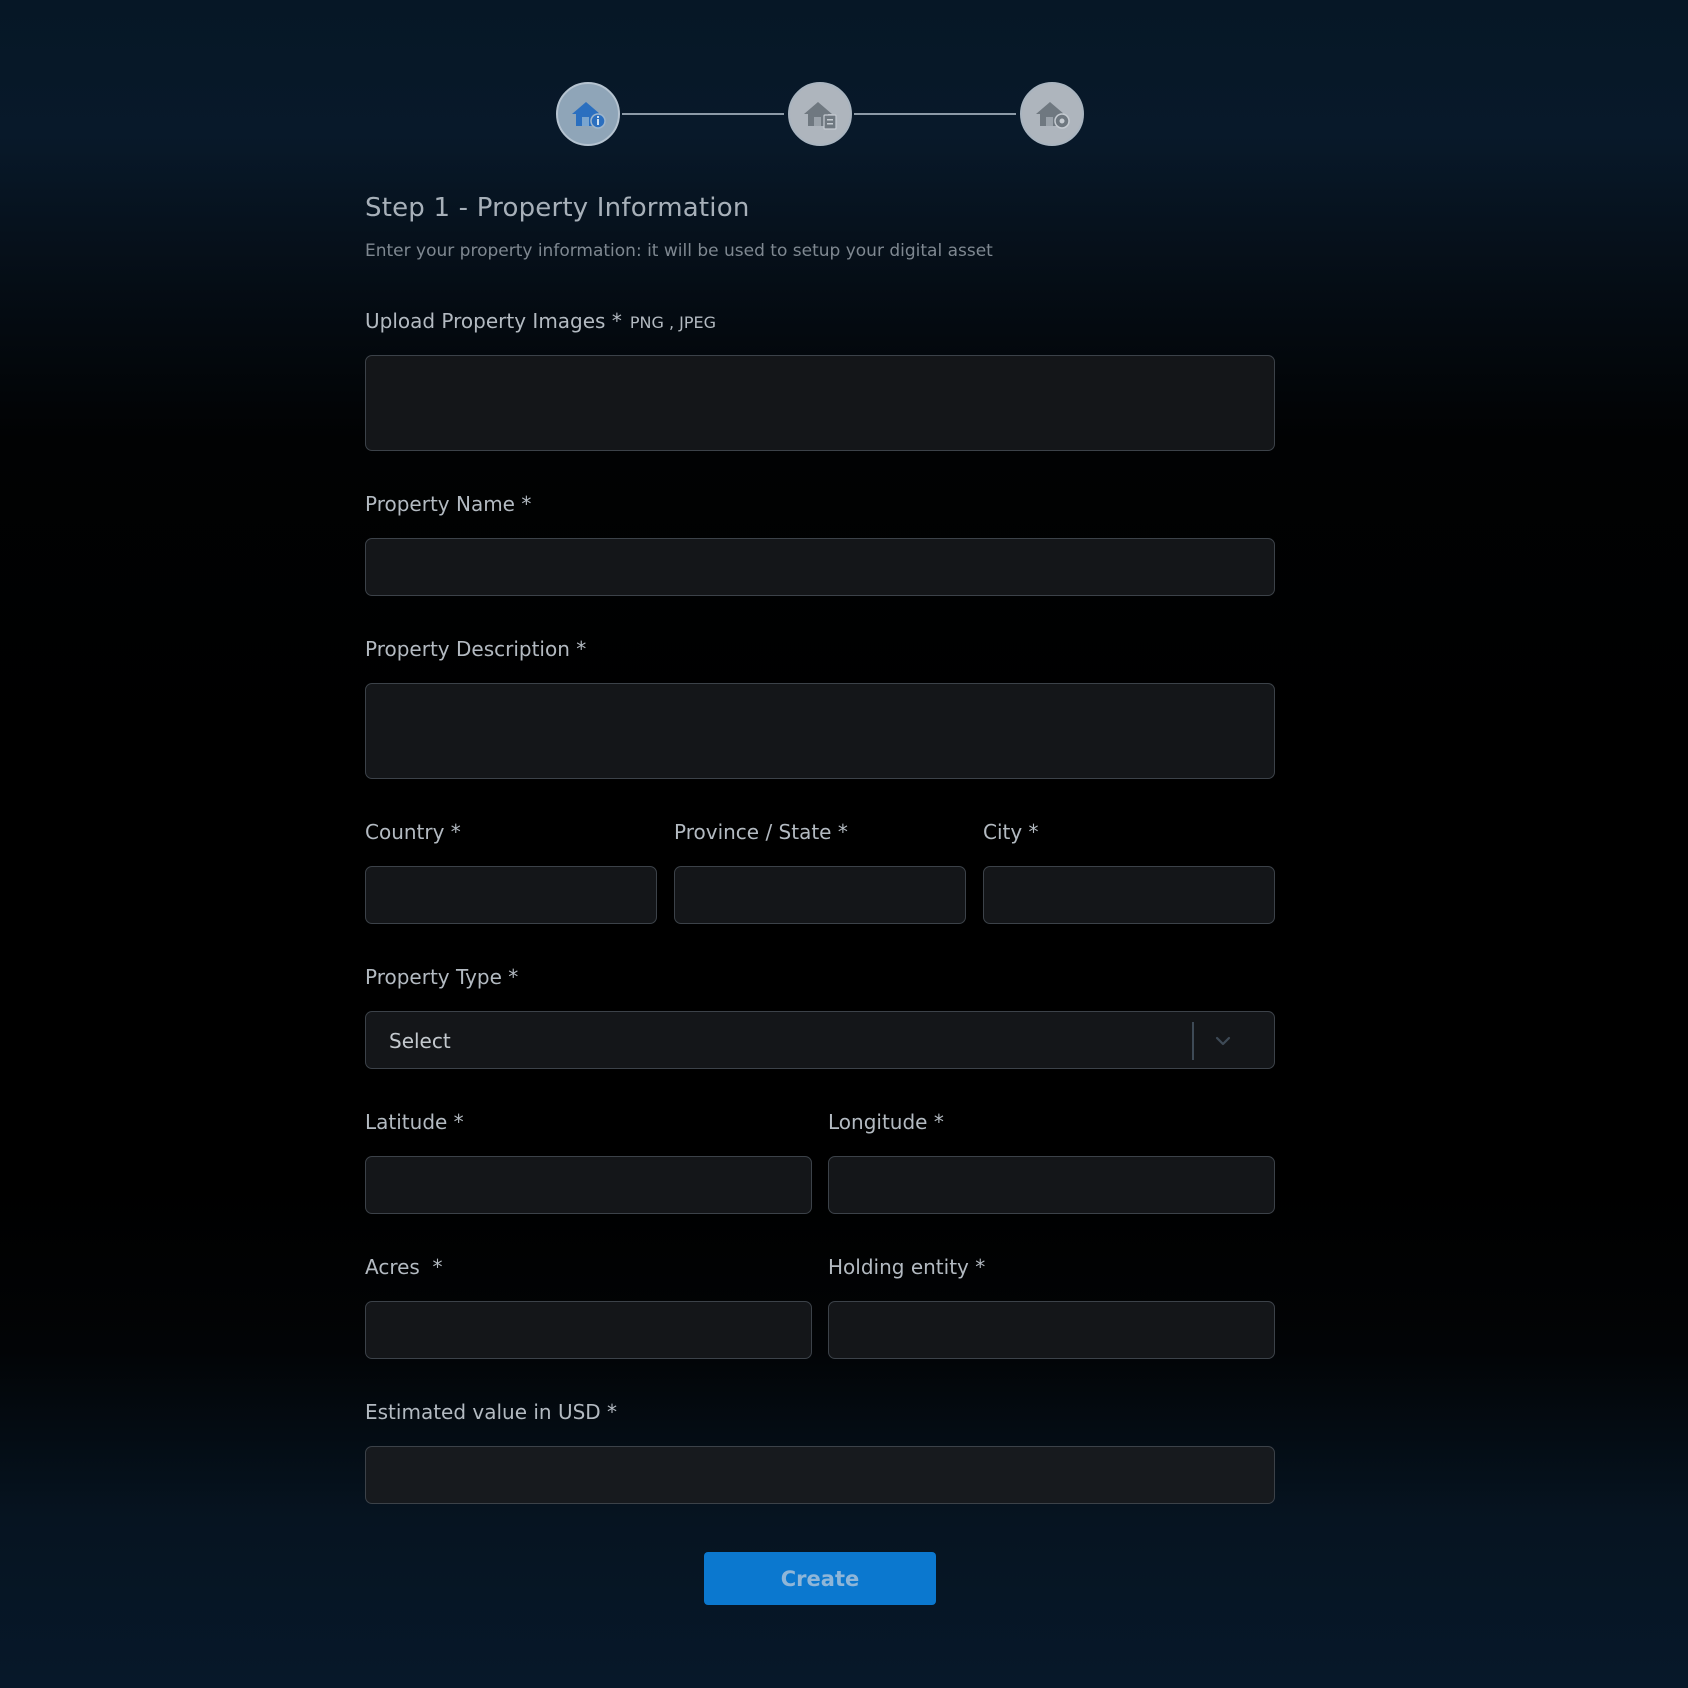 Image resolution: width=1688 pixels, height=1688 pixels. Describe the element at coordinates (1129, 895) in the screenshot. I see `city-input` at that location.